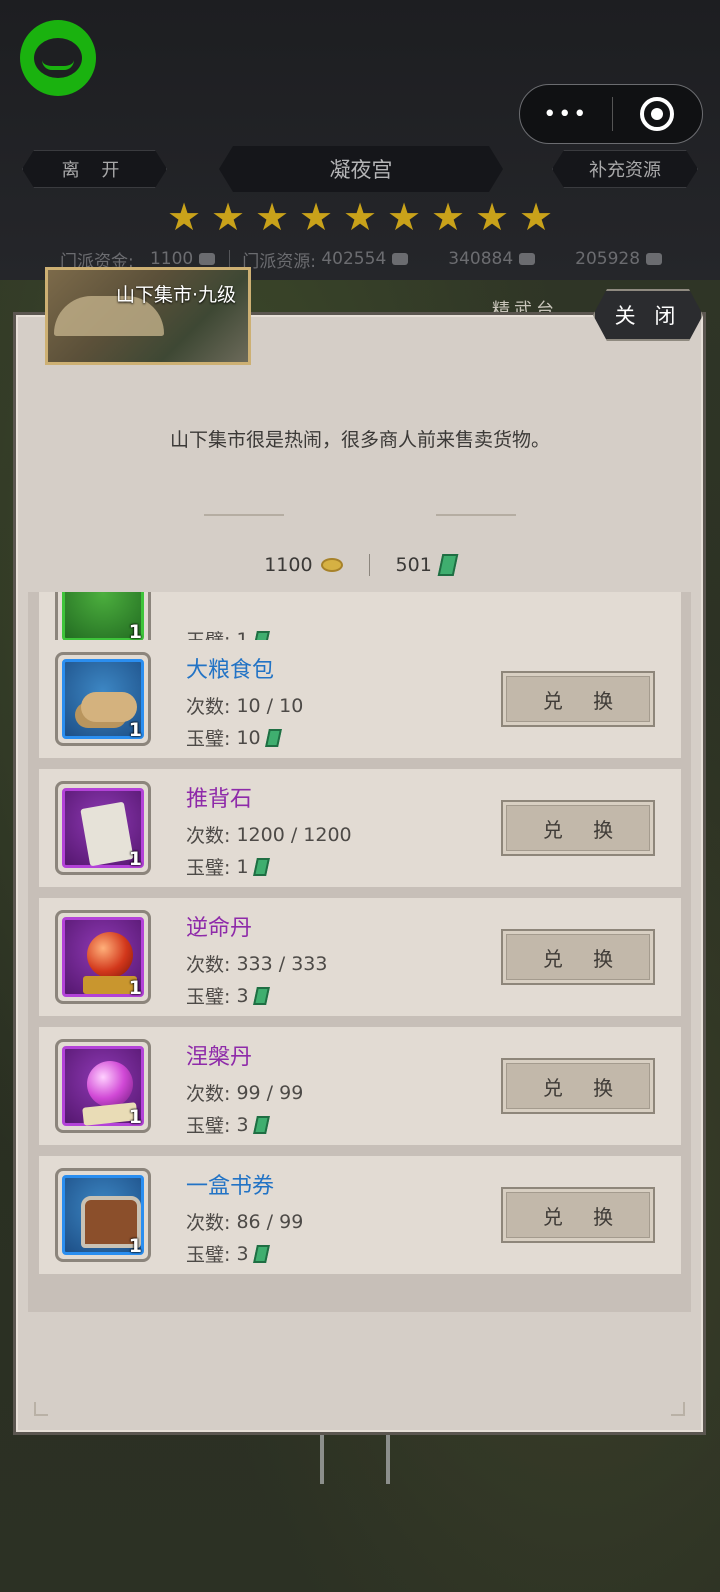 Image resolution: width=720 pixels, height=1592 pixels. Describe the element at coordinates (270, 705) in the screenshot. I see `count-value: 10 / 10` at that location.